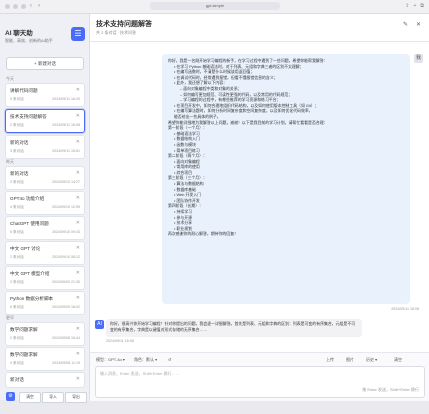 The height and width of the screenshot is (414, 429). Describe the element at coordinates (45, 63) in the screenshot. I see `new-chat-button: + 新建对话` at that location.